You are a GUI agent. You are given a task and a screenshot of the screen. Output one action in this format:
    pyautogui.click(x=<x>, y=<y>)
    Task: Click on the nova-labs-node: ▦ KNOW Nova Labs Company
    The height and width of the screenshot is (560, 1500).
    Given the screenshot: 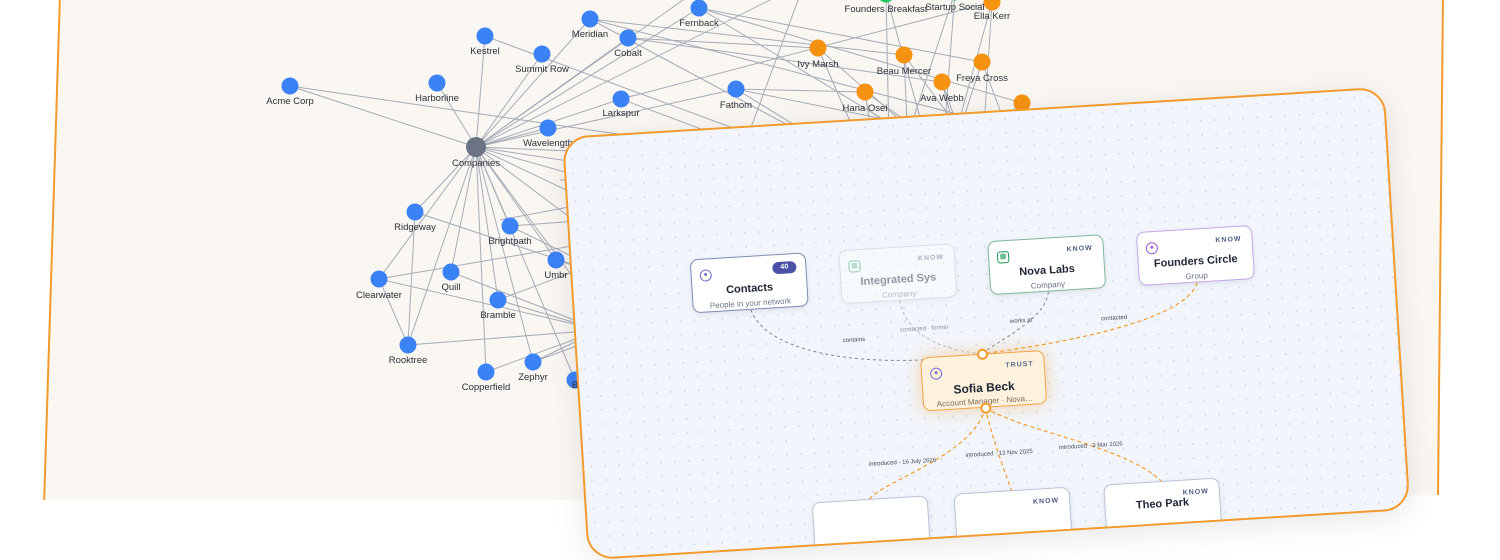 What is the action you would take?
    pyautogui.click(x=1047, y=265)
    